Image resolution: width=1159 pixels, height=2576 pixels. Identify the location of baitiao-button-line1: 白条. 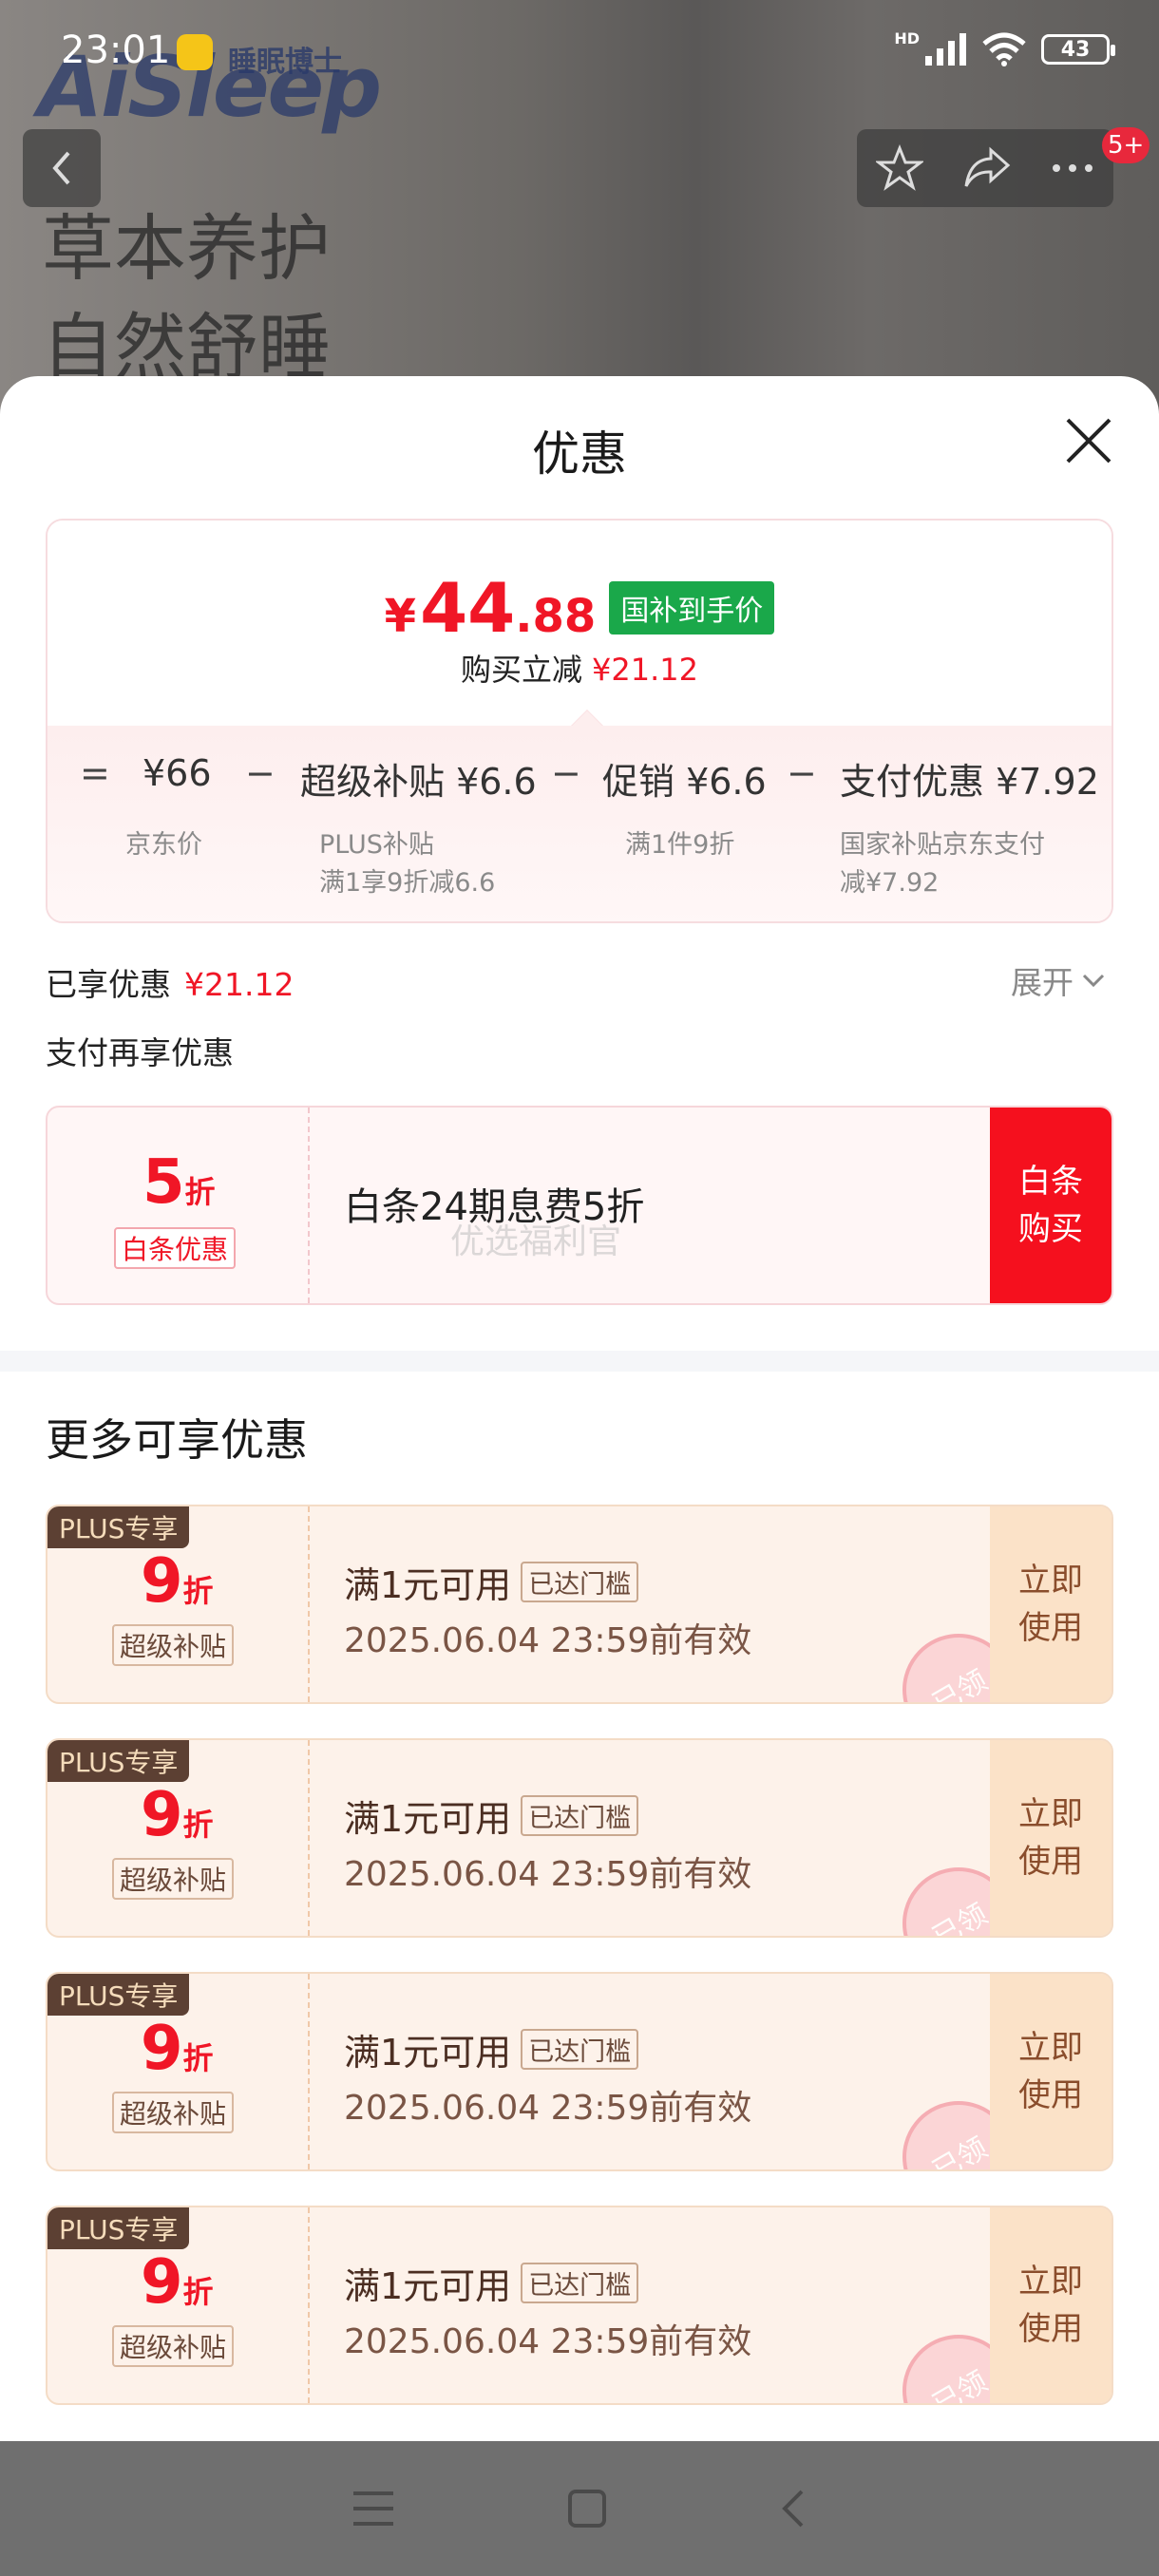
(1050, 1182).